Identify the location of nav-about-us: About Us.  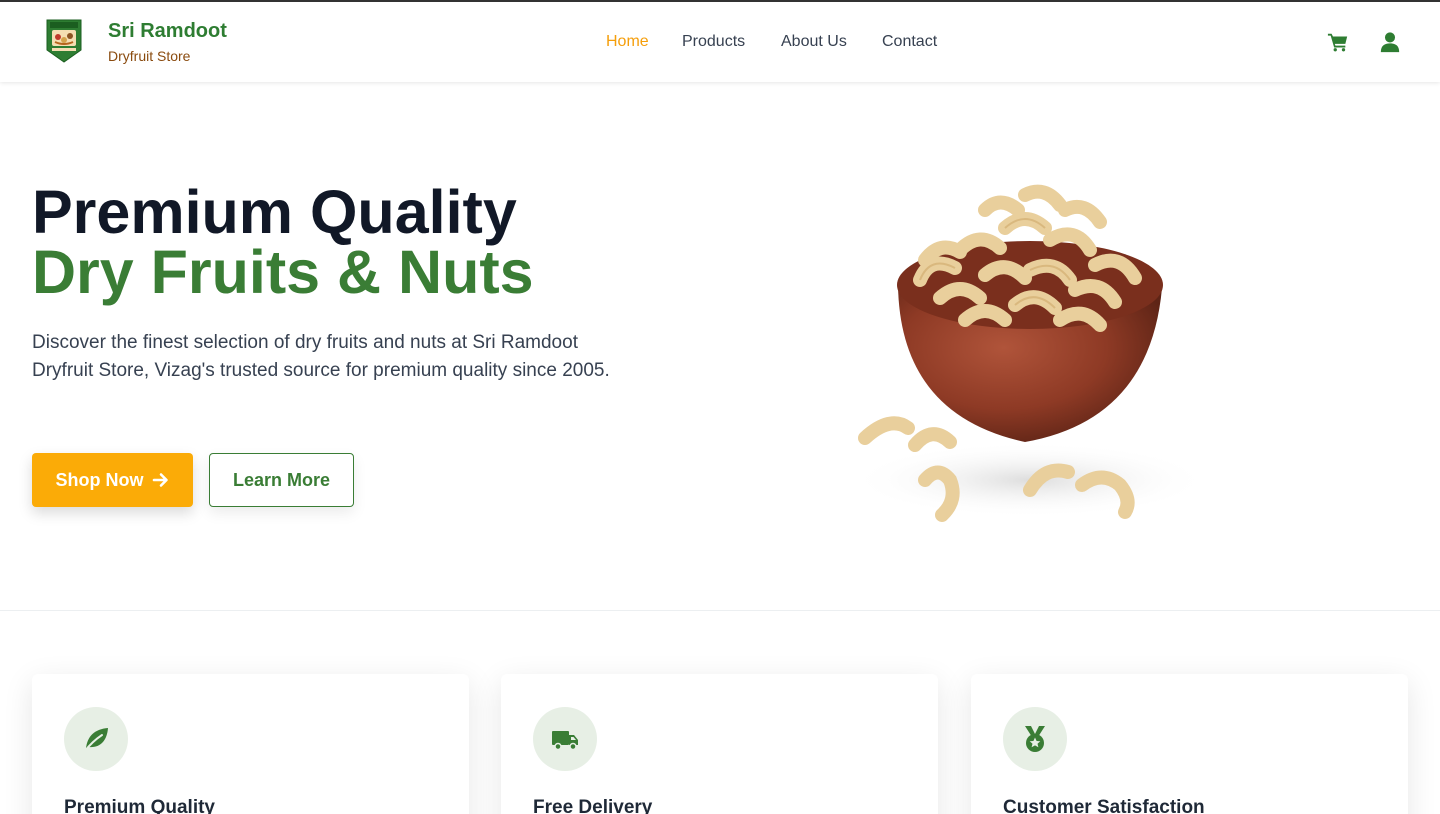
(814, 42).